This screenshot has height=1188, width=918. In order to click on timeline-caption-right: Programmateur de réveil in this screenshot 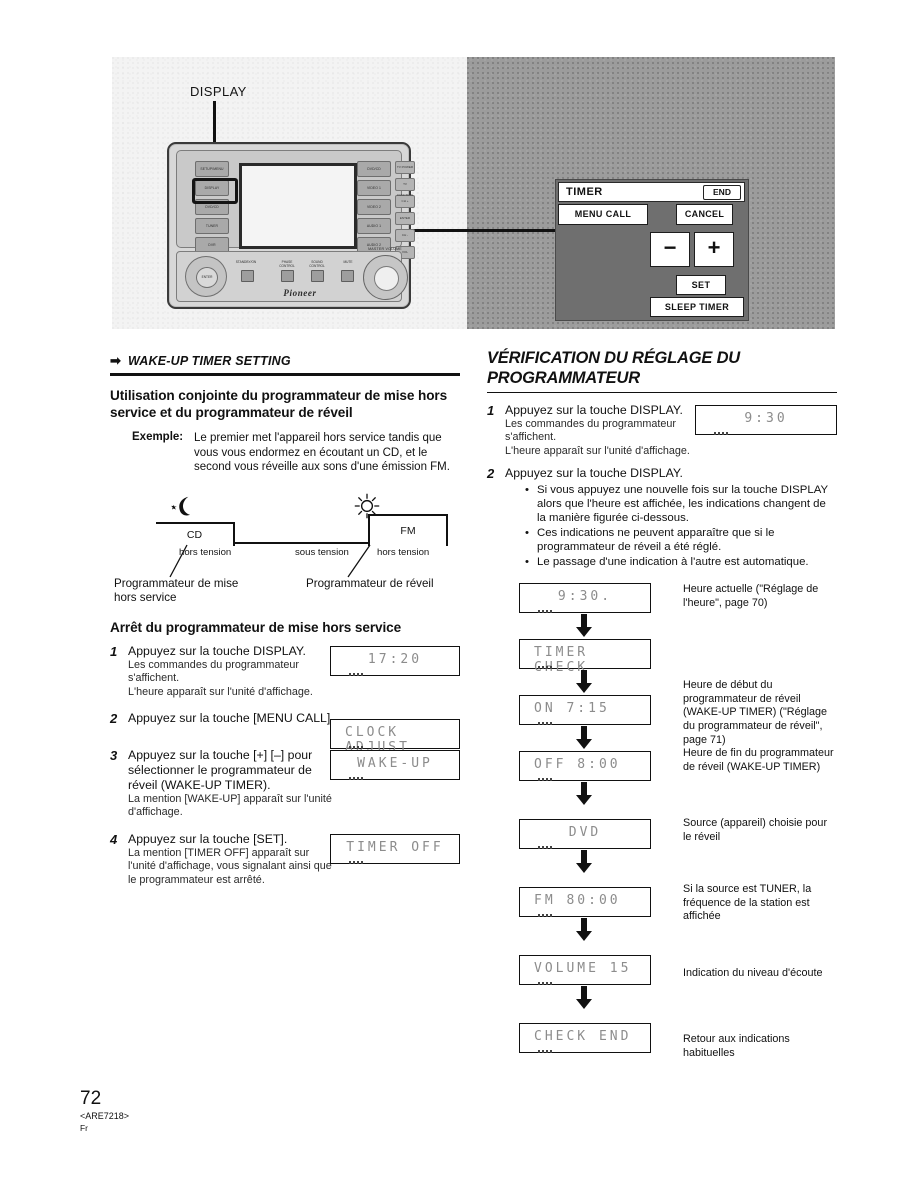, I will do `click(370, 583)`.